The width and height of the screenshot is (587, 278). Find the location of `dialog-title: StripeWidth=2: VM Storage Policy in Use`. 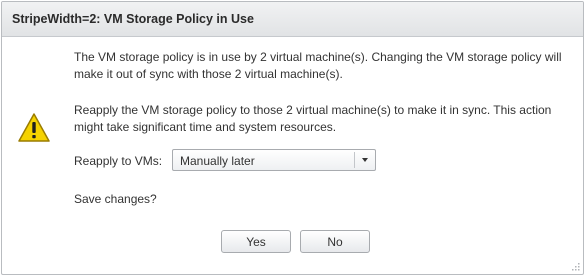

dialog-title: StripeWidth=2: VM Storage Policy in Use is located at coordinates (133, 19).